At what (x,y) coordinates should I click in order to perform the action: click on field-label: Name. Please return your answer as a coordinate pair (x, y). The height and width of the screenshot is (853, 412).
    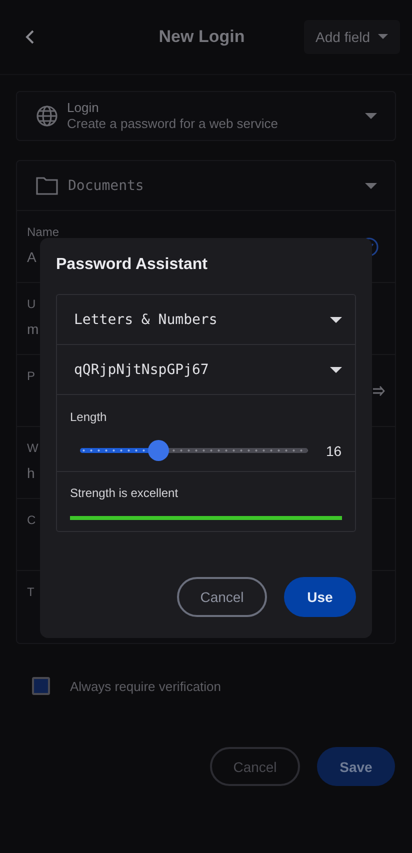
    Looking at the image, I should click on (43, 232).